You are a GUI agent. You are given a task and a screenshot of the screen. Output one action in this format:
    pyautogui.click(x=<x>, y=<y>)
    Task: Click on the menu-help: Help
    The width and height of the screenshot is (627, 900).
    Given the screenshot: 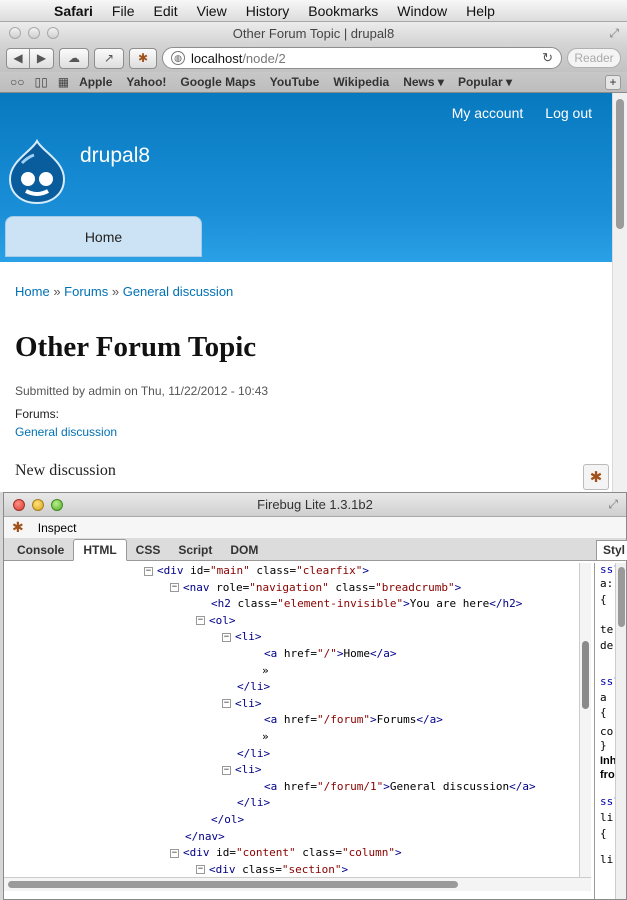 What is the action you would take?
    pyautogui.click(x=480, y=11)
    